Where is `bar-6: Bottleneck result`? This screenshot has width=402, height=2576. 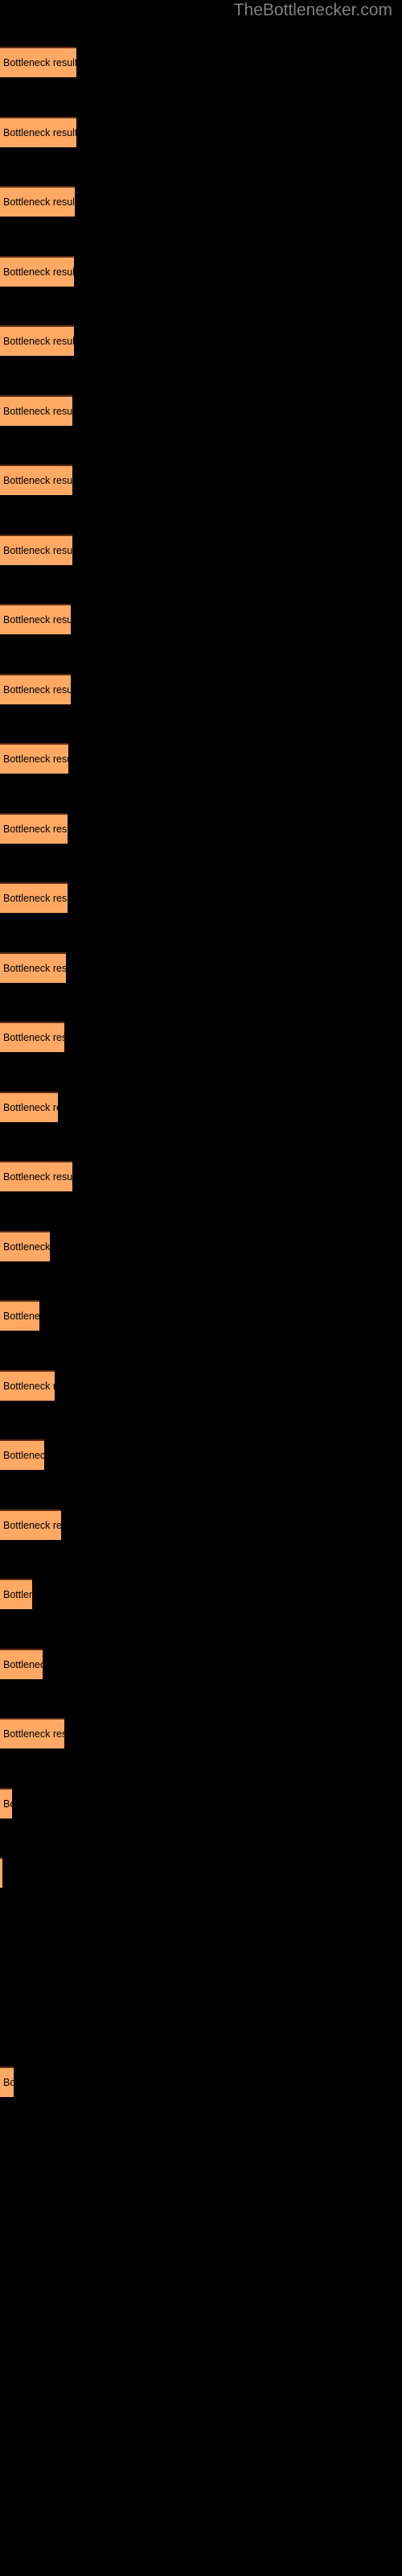 bar-6: Bottleneck result is located at coordinates (36, 479).